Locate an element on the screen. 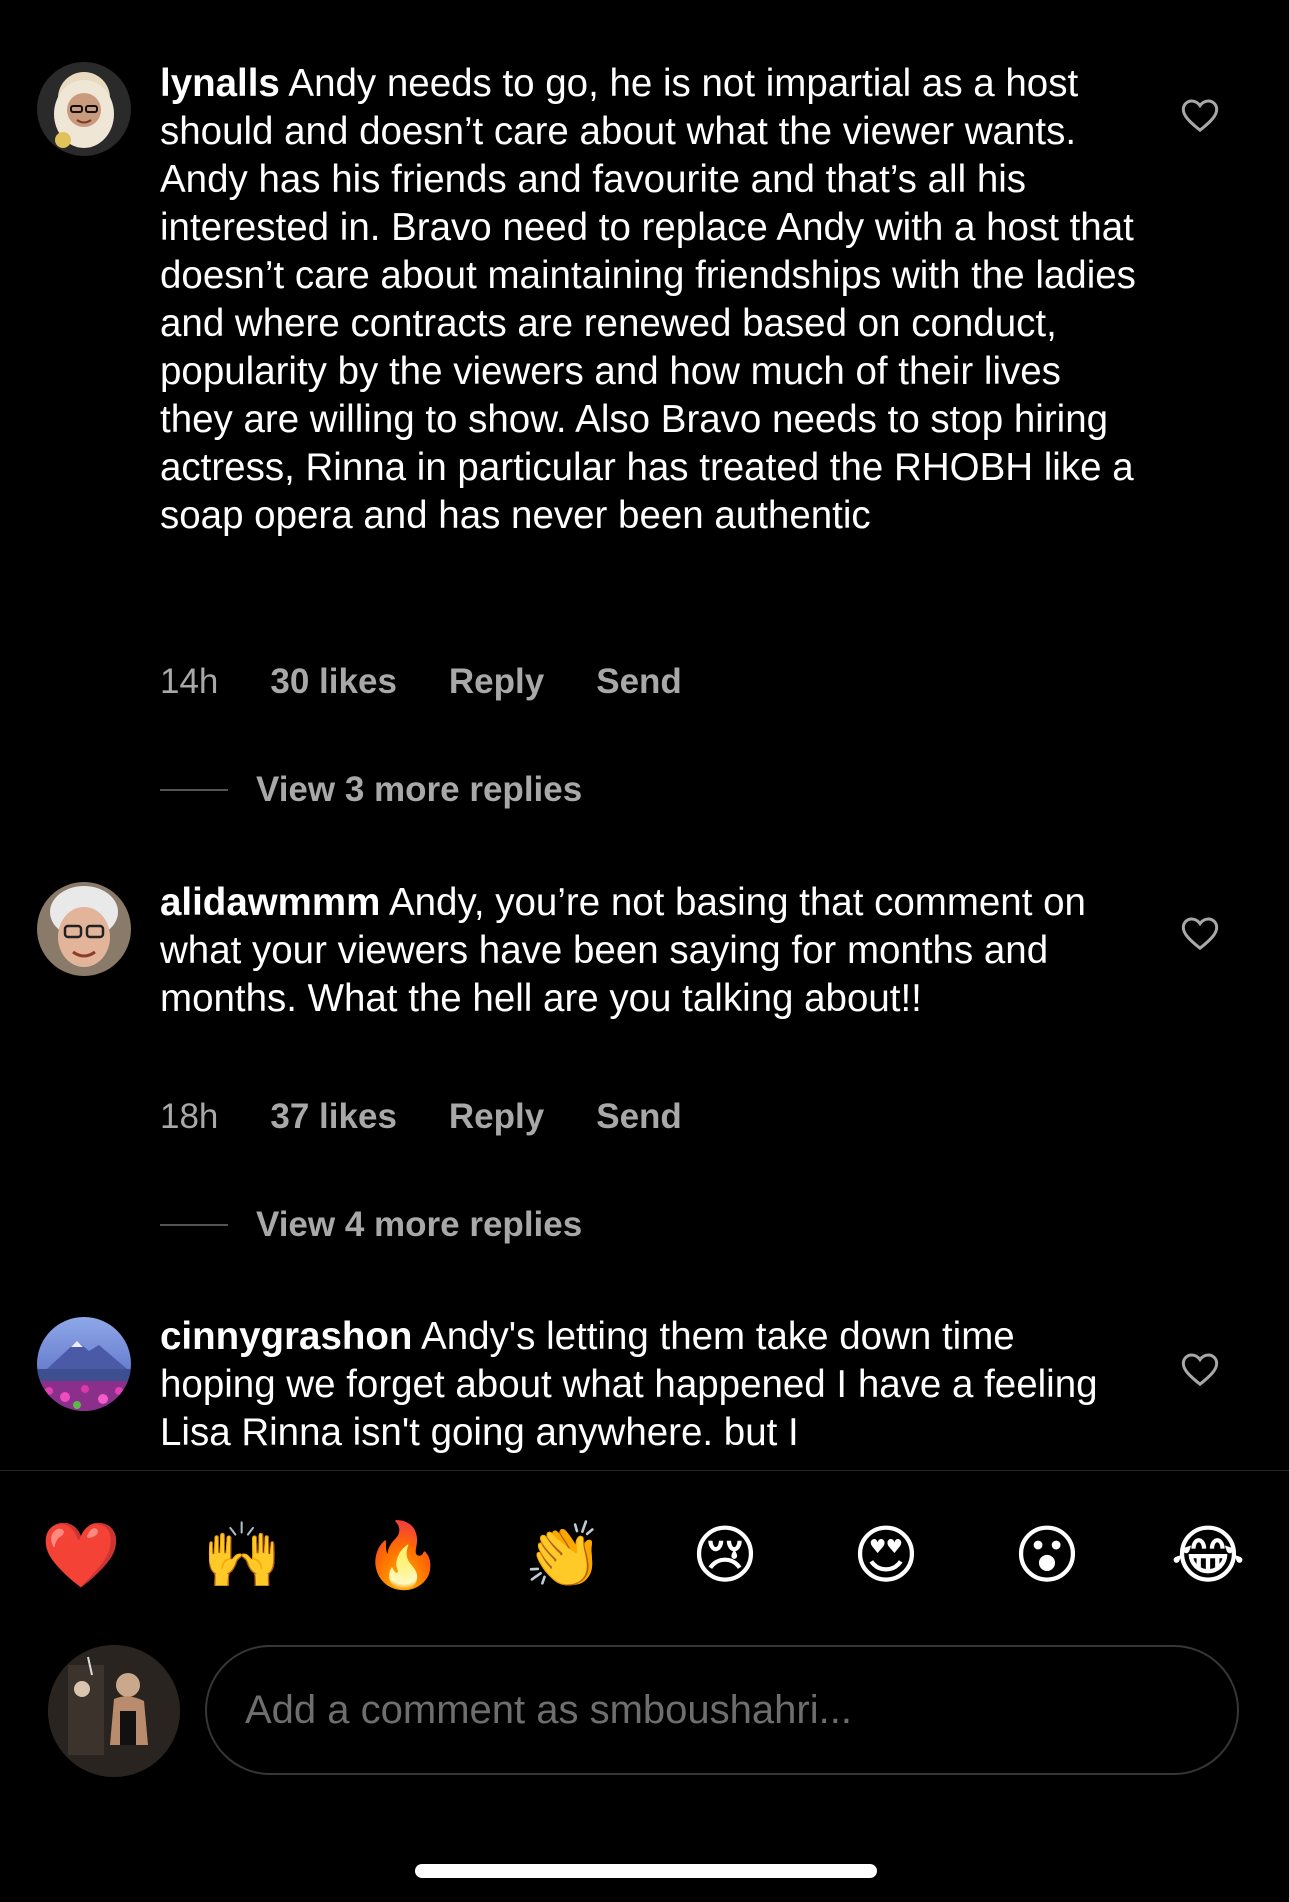  view-replies-button: View 3 more replies is located at coordinates (371, 790).